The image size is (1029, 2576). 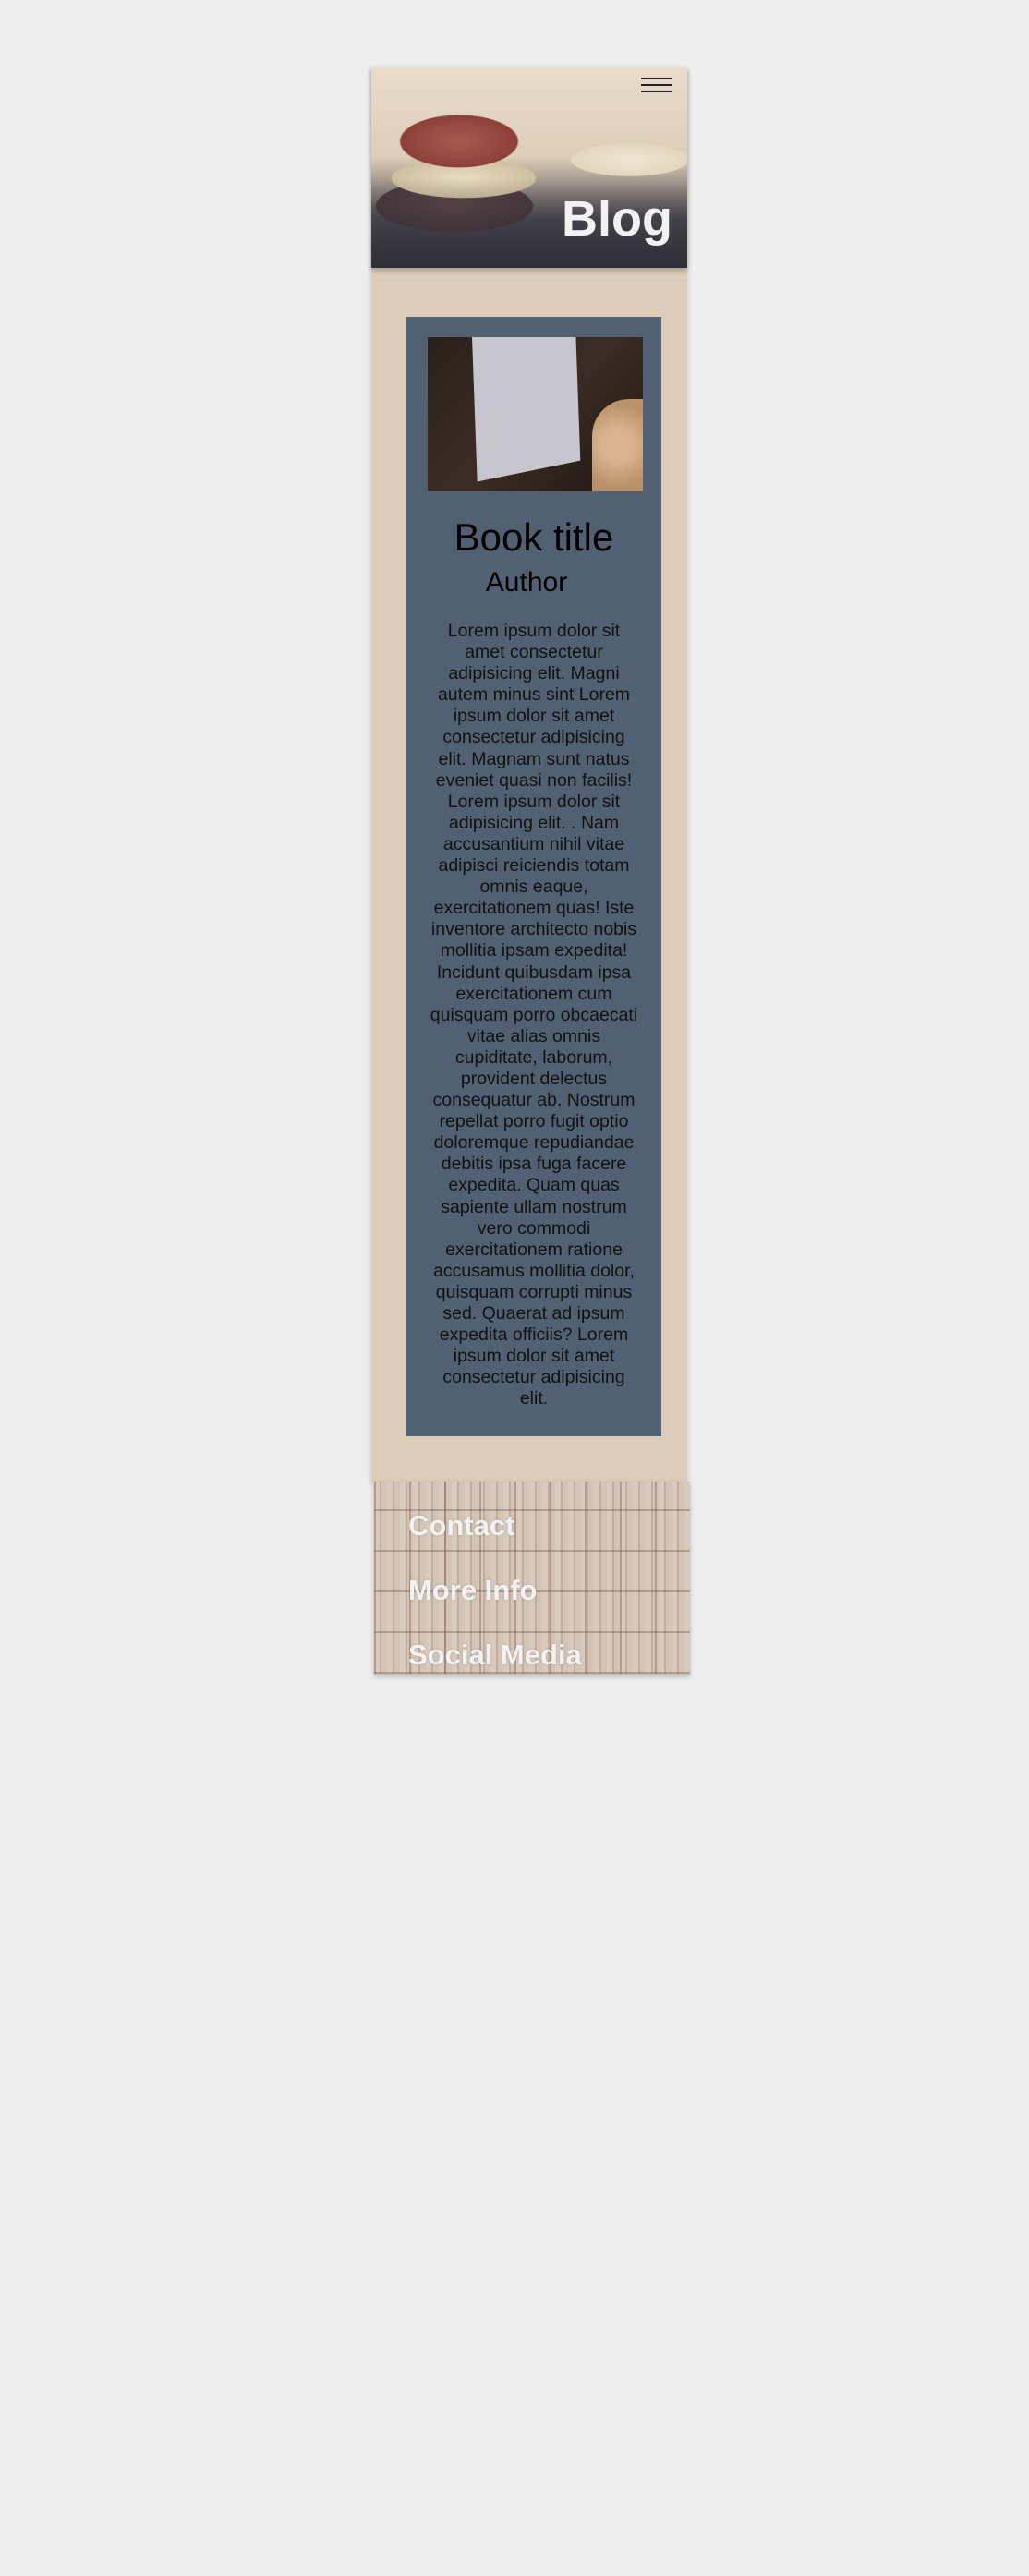 I want to click on page-title: Blog, so click(x=617, y=219).